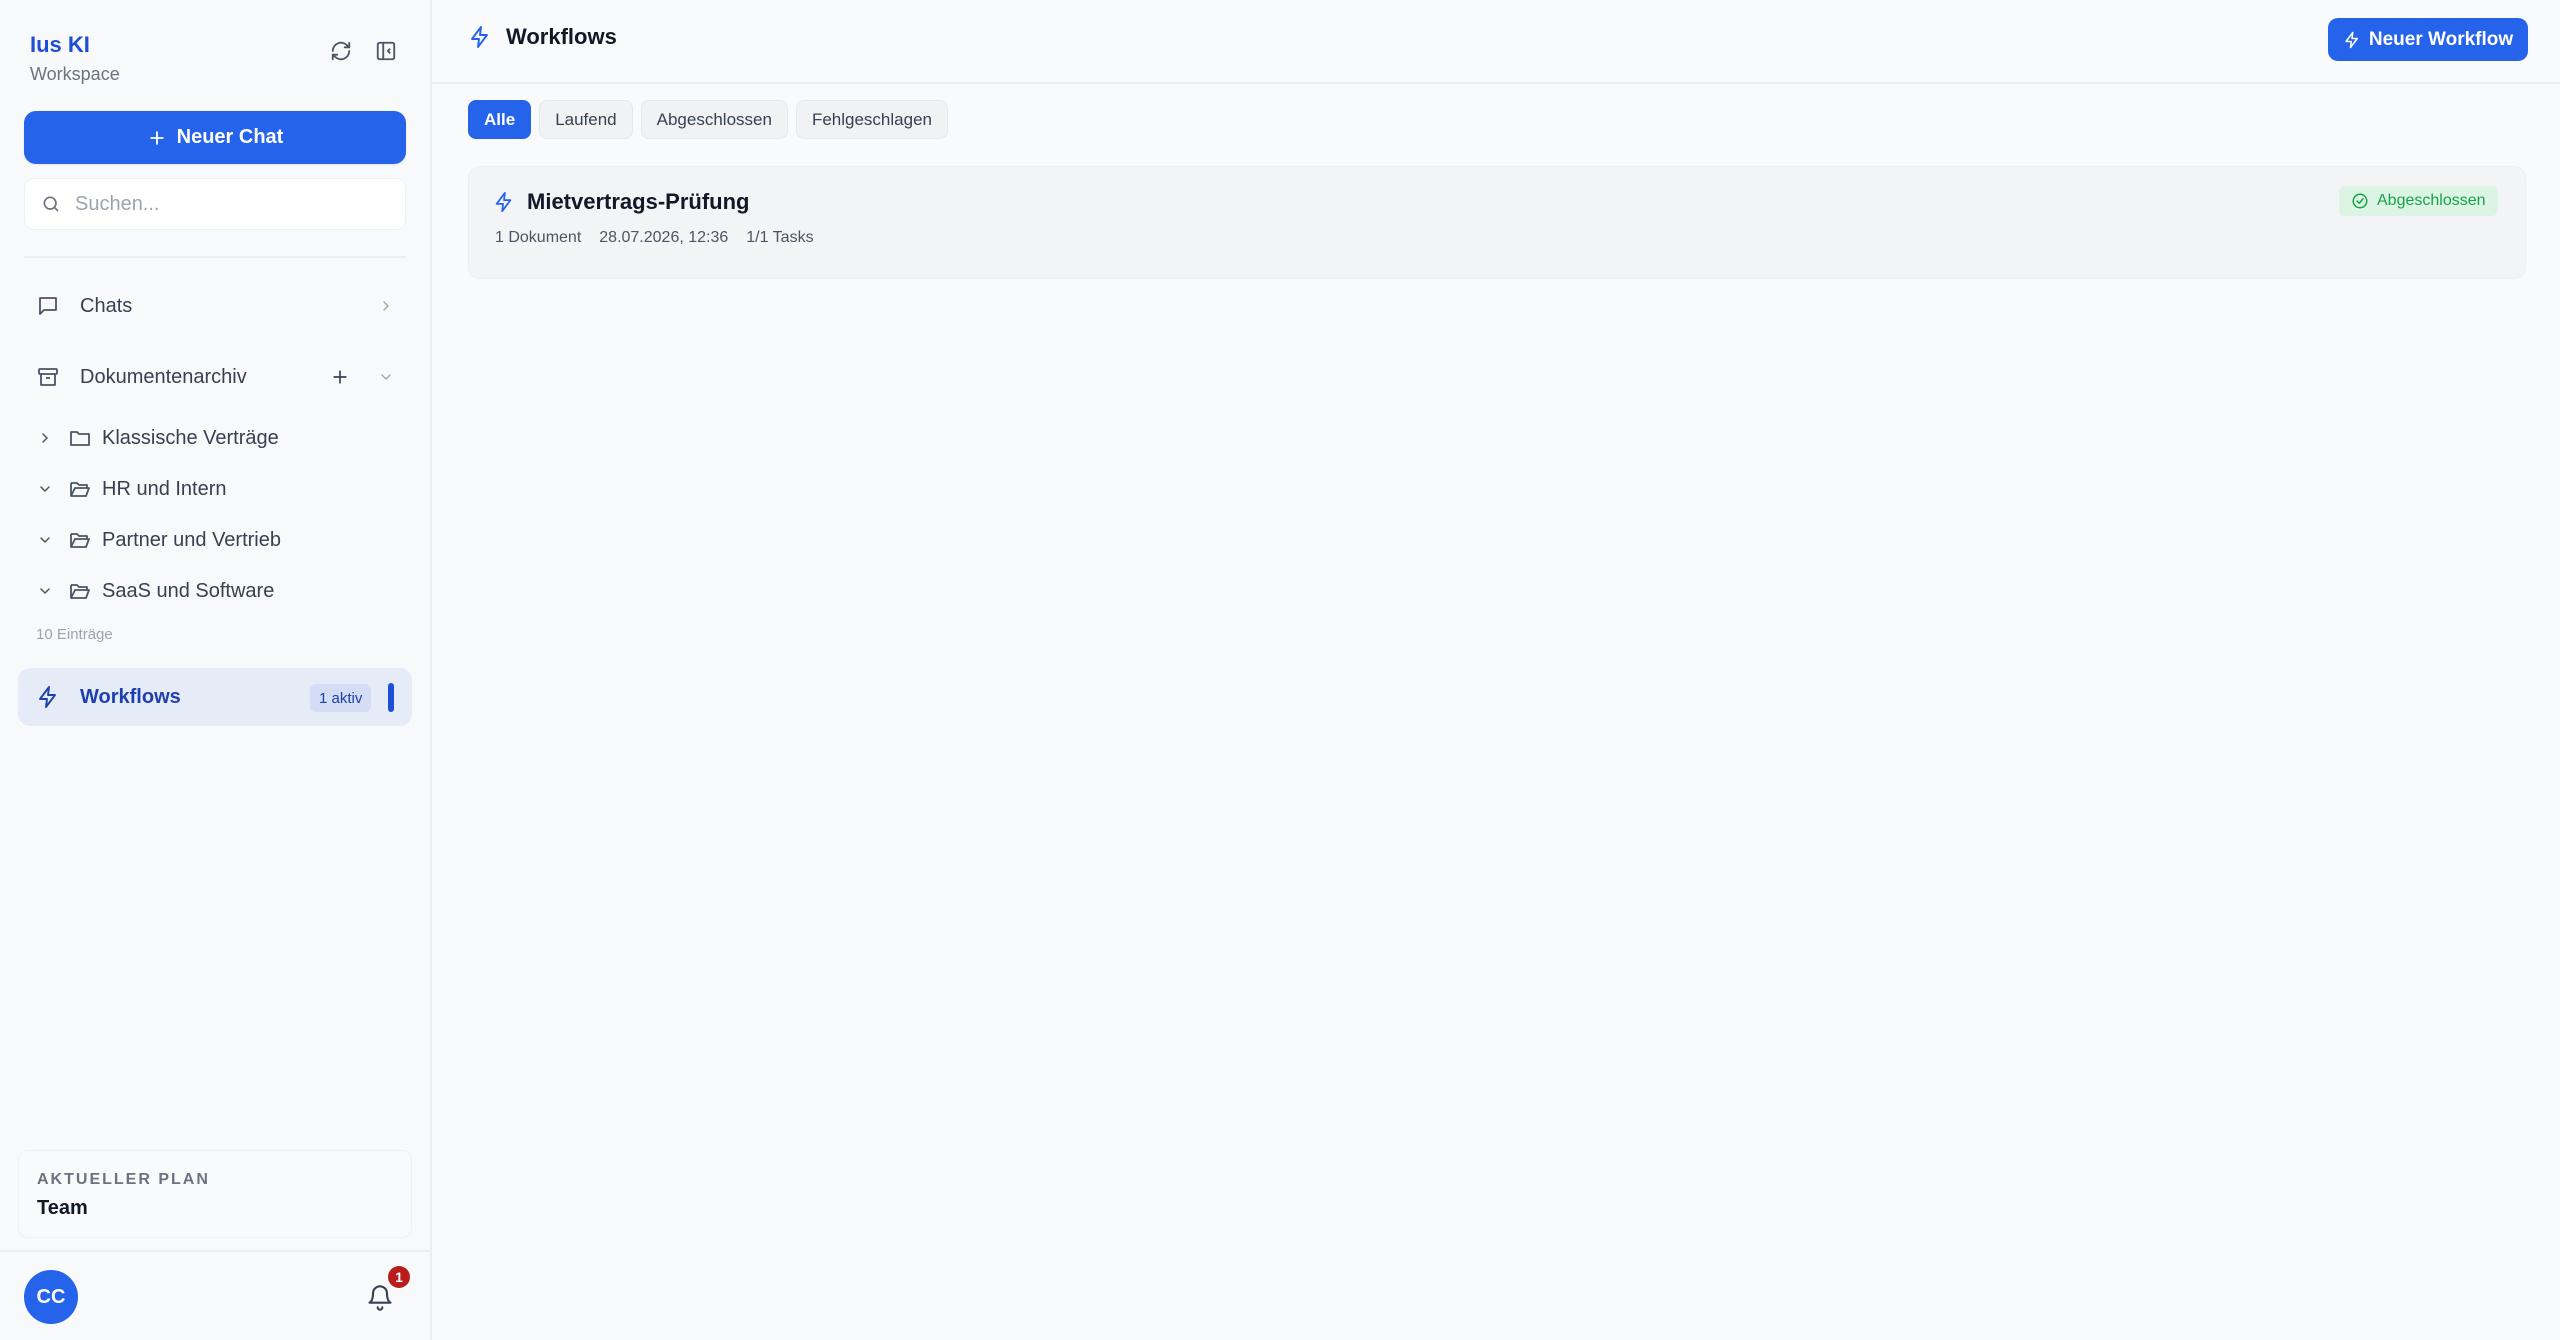 The width and height of the screenshot is (2560, 1340). What do you see at coordinates (191, 539) in the screenshot?
I see `folder-label: Partner und Vertrieb` at bounding box center [191, 539].